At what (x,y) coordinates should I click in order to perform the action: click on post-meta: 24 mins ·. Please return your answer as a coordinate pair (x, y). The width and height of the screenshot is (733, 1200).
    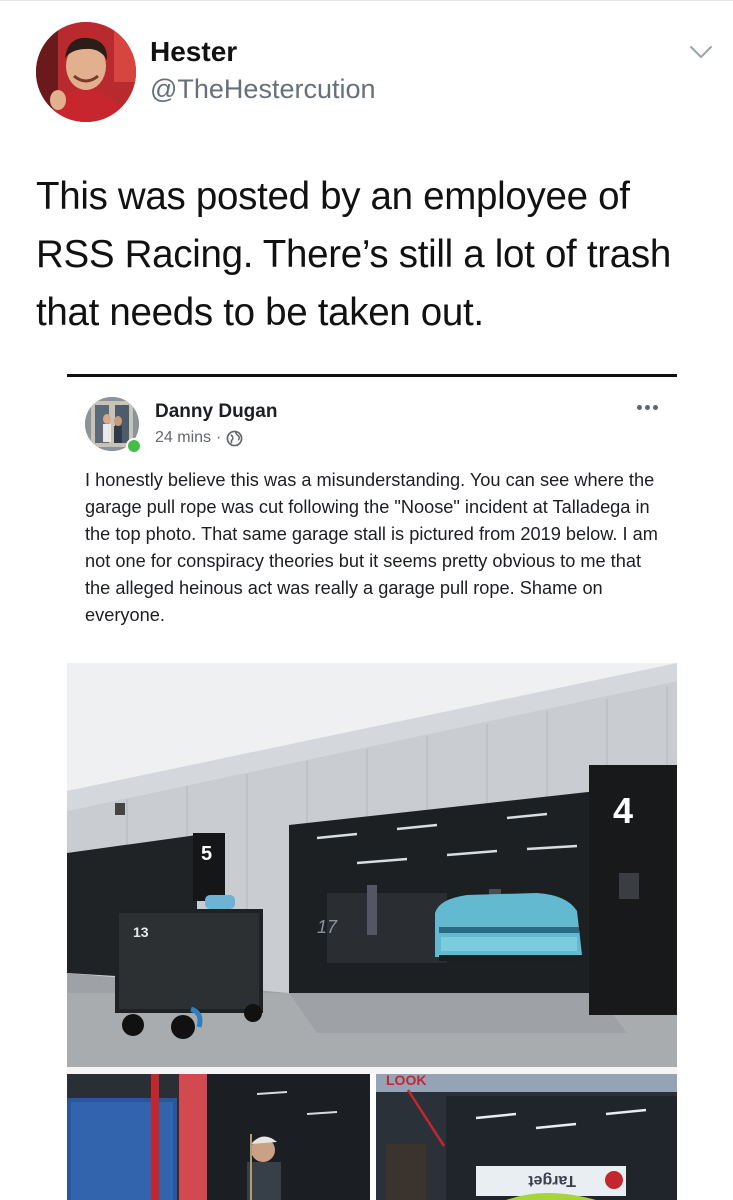
    Looking at the image, I should click on (199, 438).